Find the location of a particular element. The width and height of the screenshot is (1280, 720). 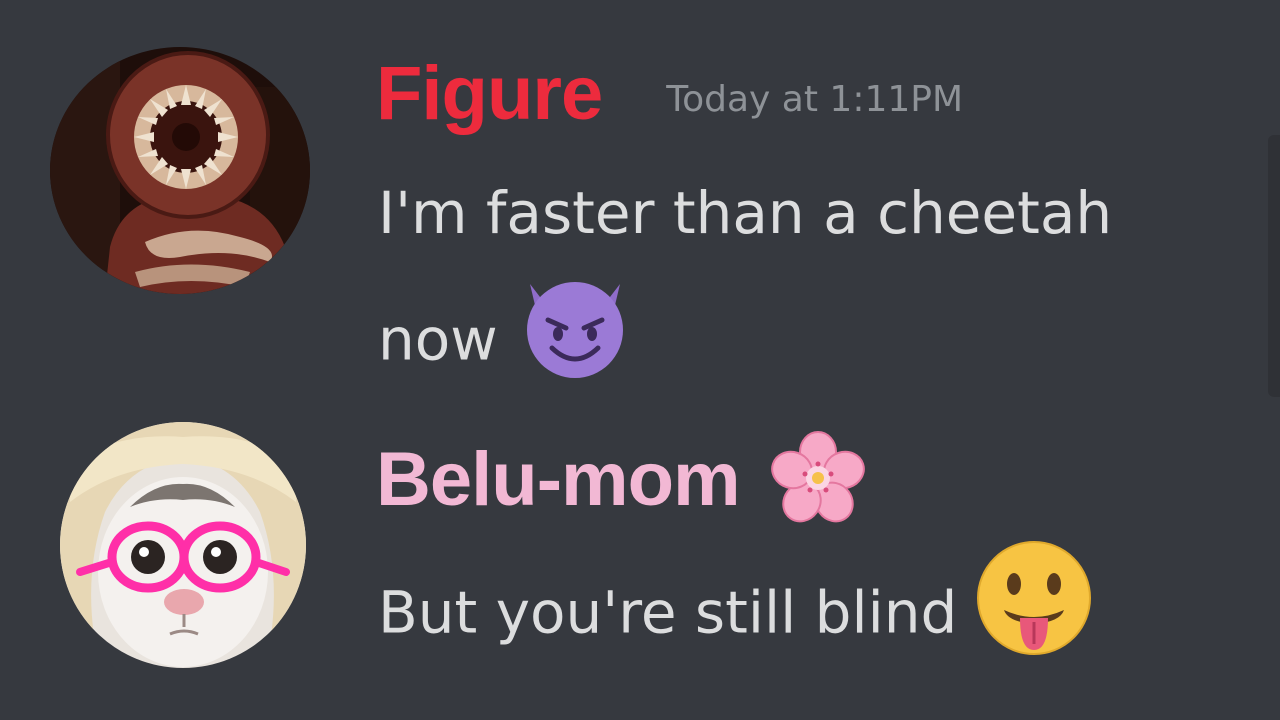

face-with-tongue-emoji is located at coordinates (1034, 616).